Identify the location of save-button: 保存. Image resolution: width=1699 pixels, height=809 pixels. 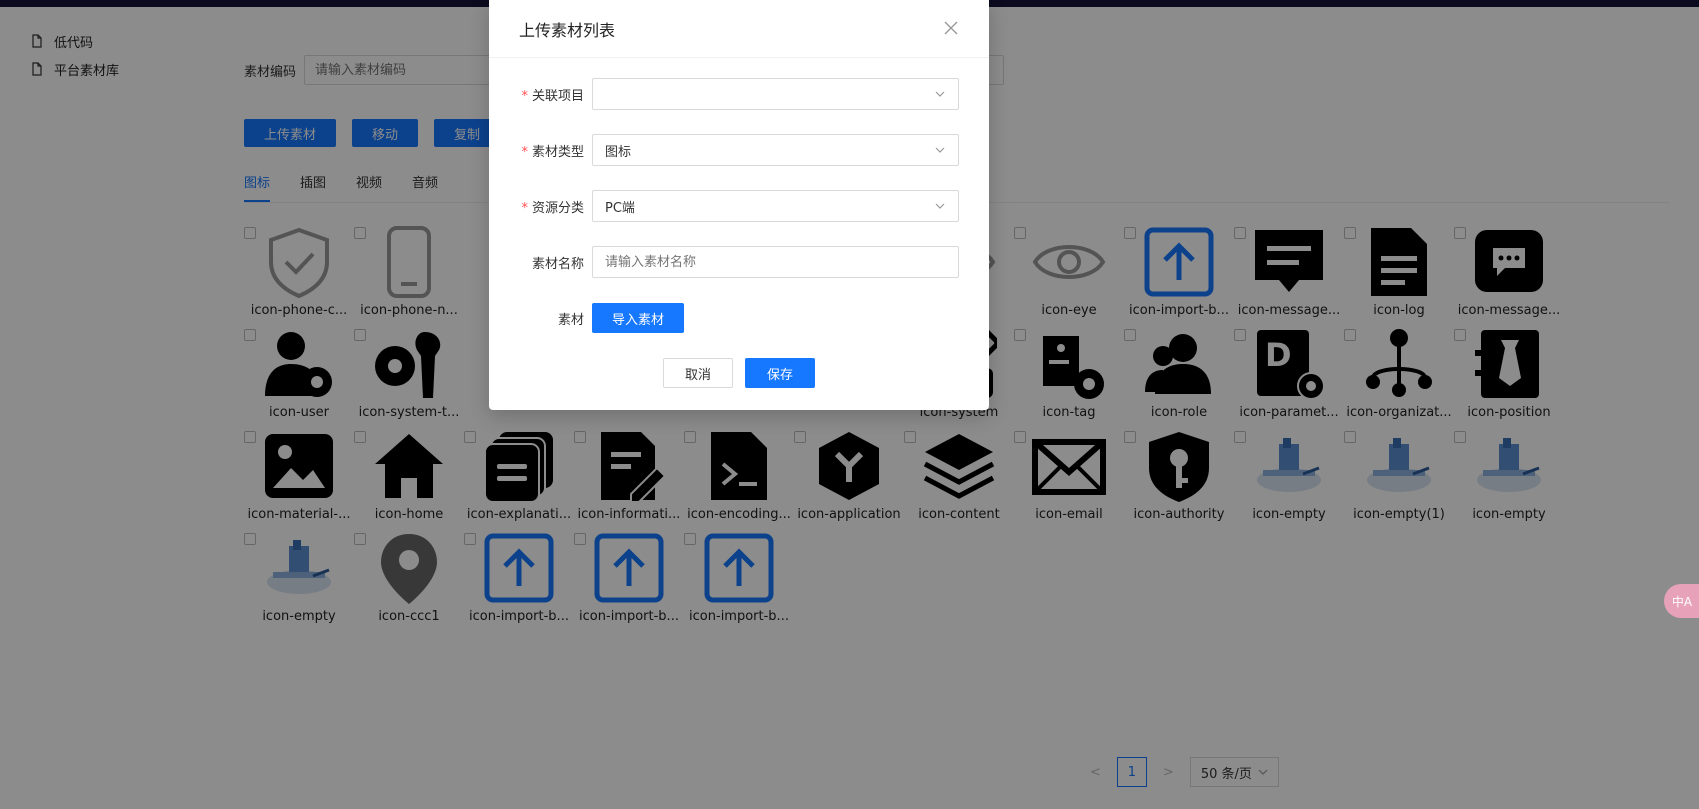
(780, 373).